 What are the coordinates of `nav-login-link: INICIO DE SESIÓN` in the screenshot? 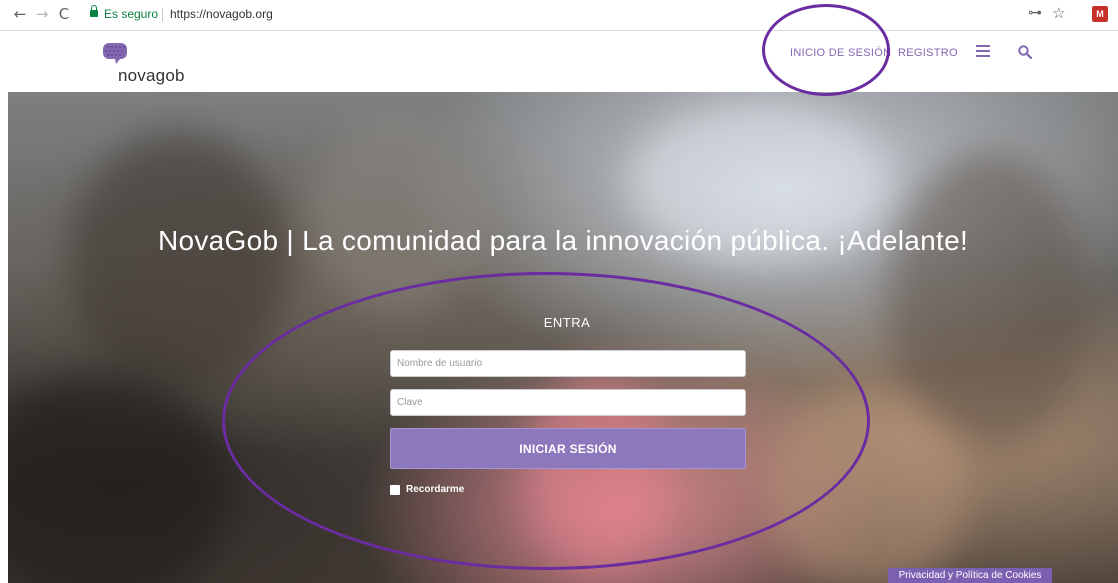 It's located at (840, 53).